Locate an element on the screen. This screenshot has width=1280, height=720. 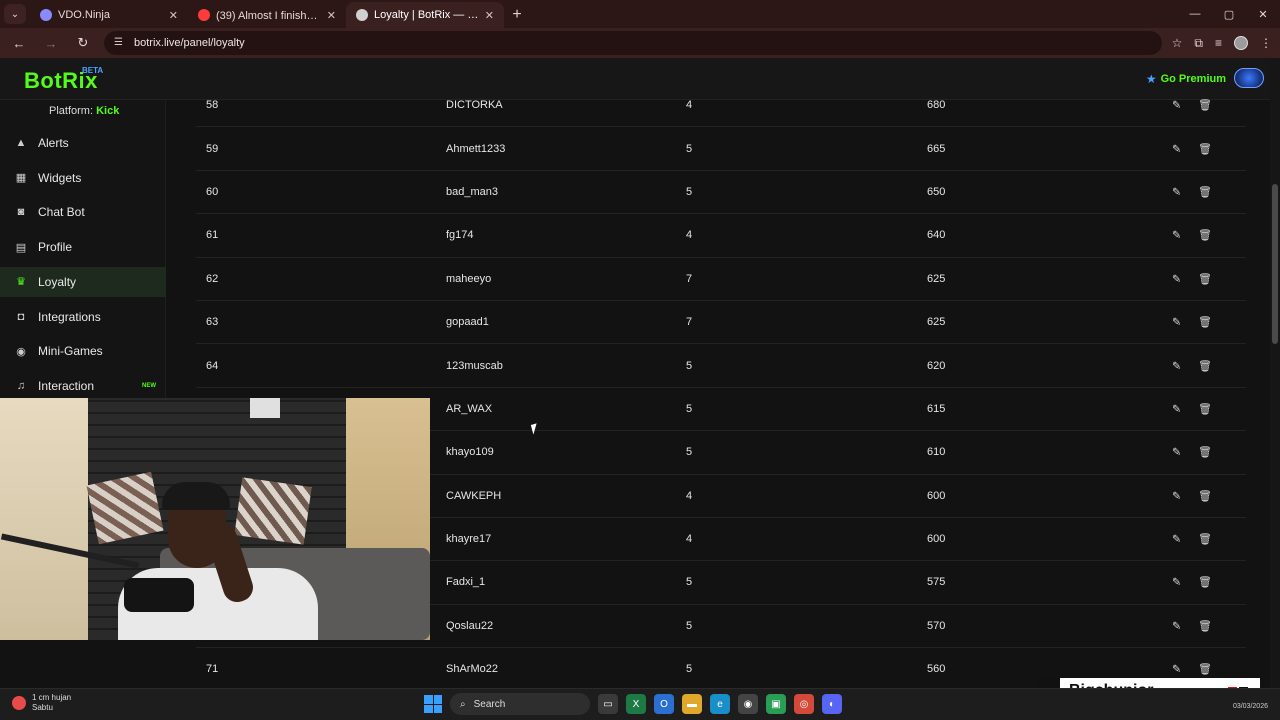
browser-tab: (39) Almost I finished 💀😭 #A ✕ is located at coordinates (267, 15).